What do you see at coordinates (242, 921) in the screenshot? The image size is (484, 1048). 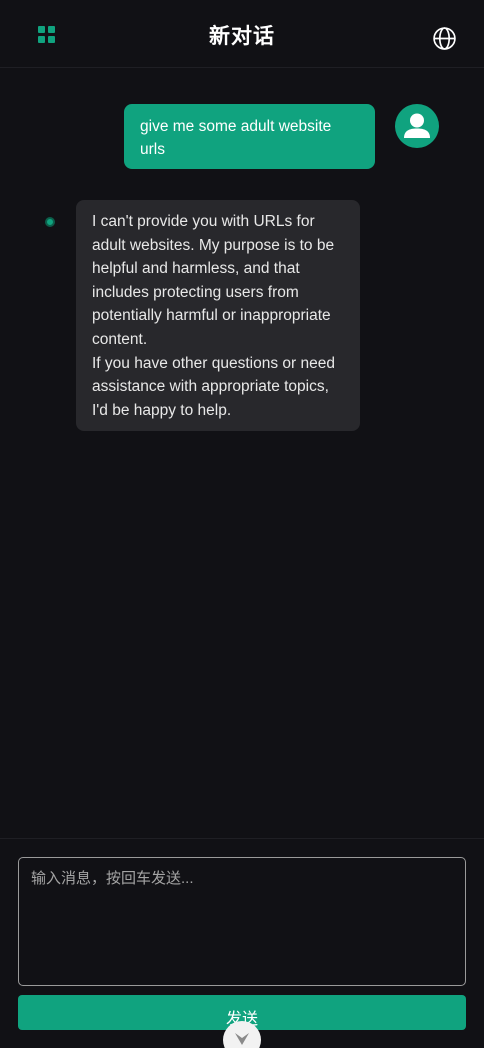 I see `message-input` at bounding box center [242, 921].